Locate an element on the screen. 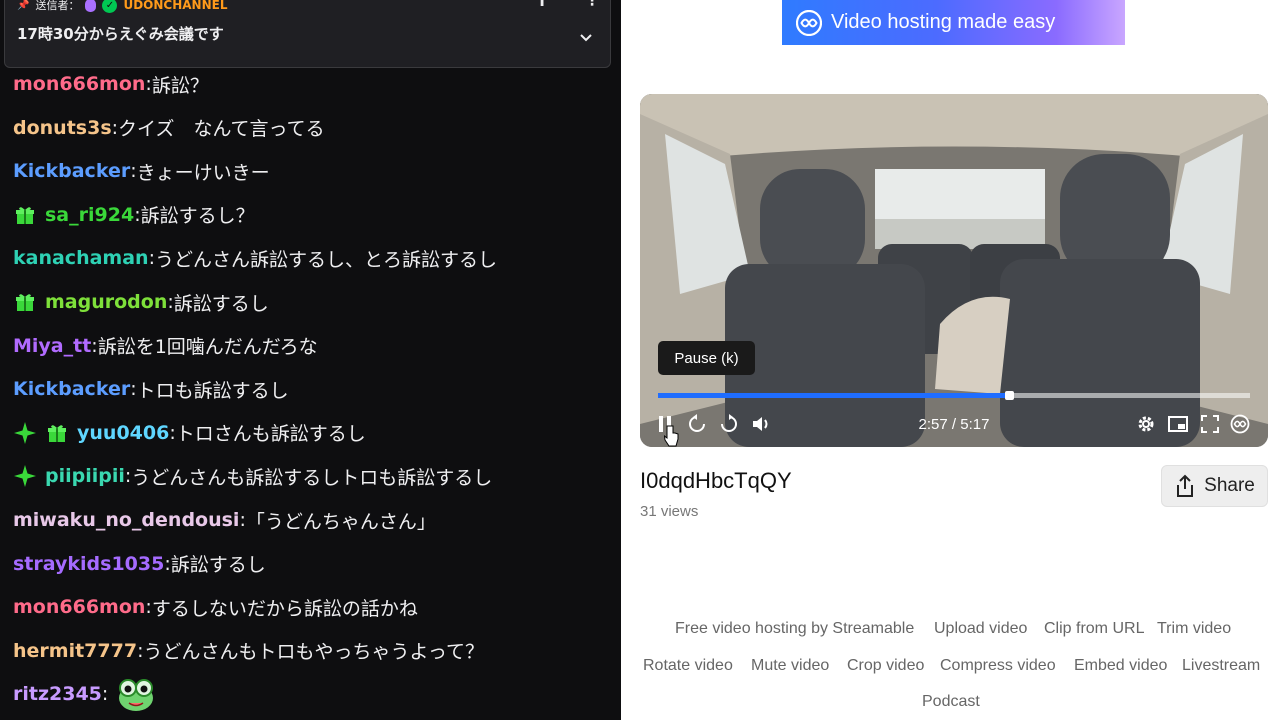  footer-link-compress-video: Compress video is located at coordinates (998, 666).